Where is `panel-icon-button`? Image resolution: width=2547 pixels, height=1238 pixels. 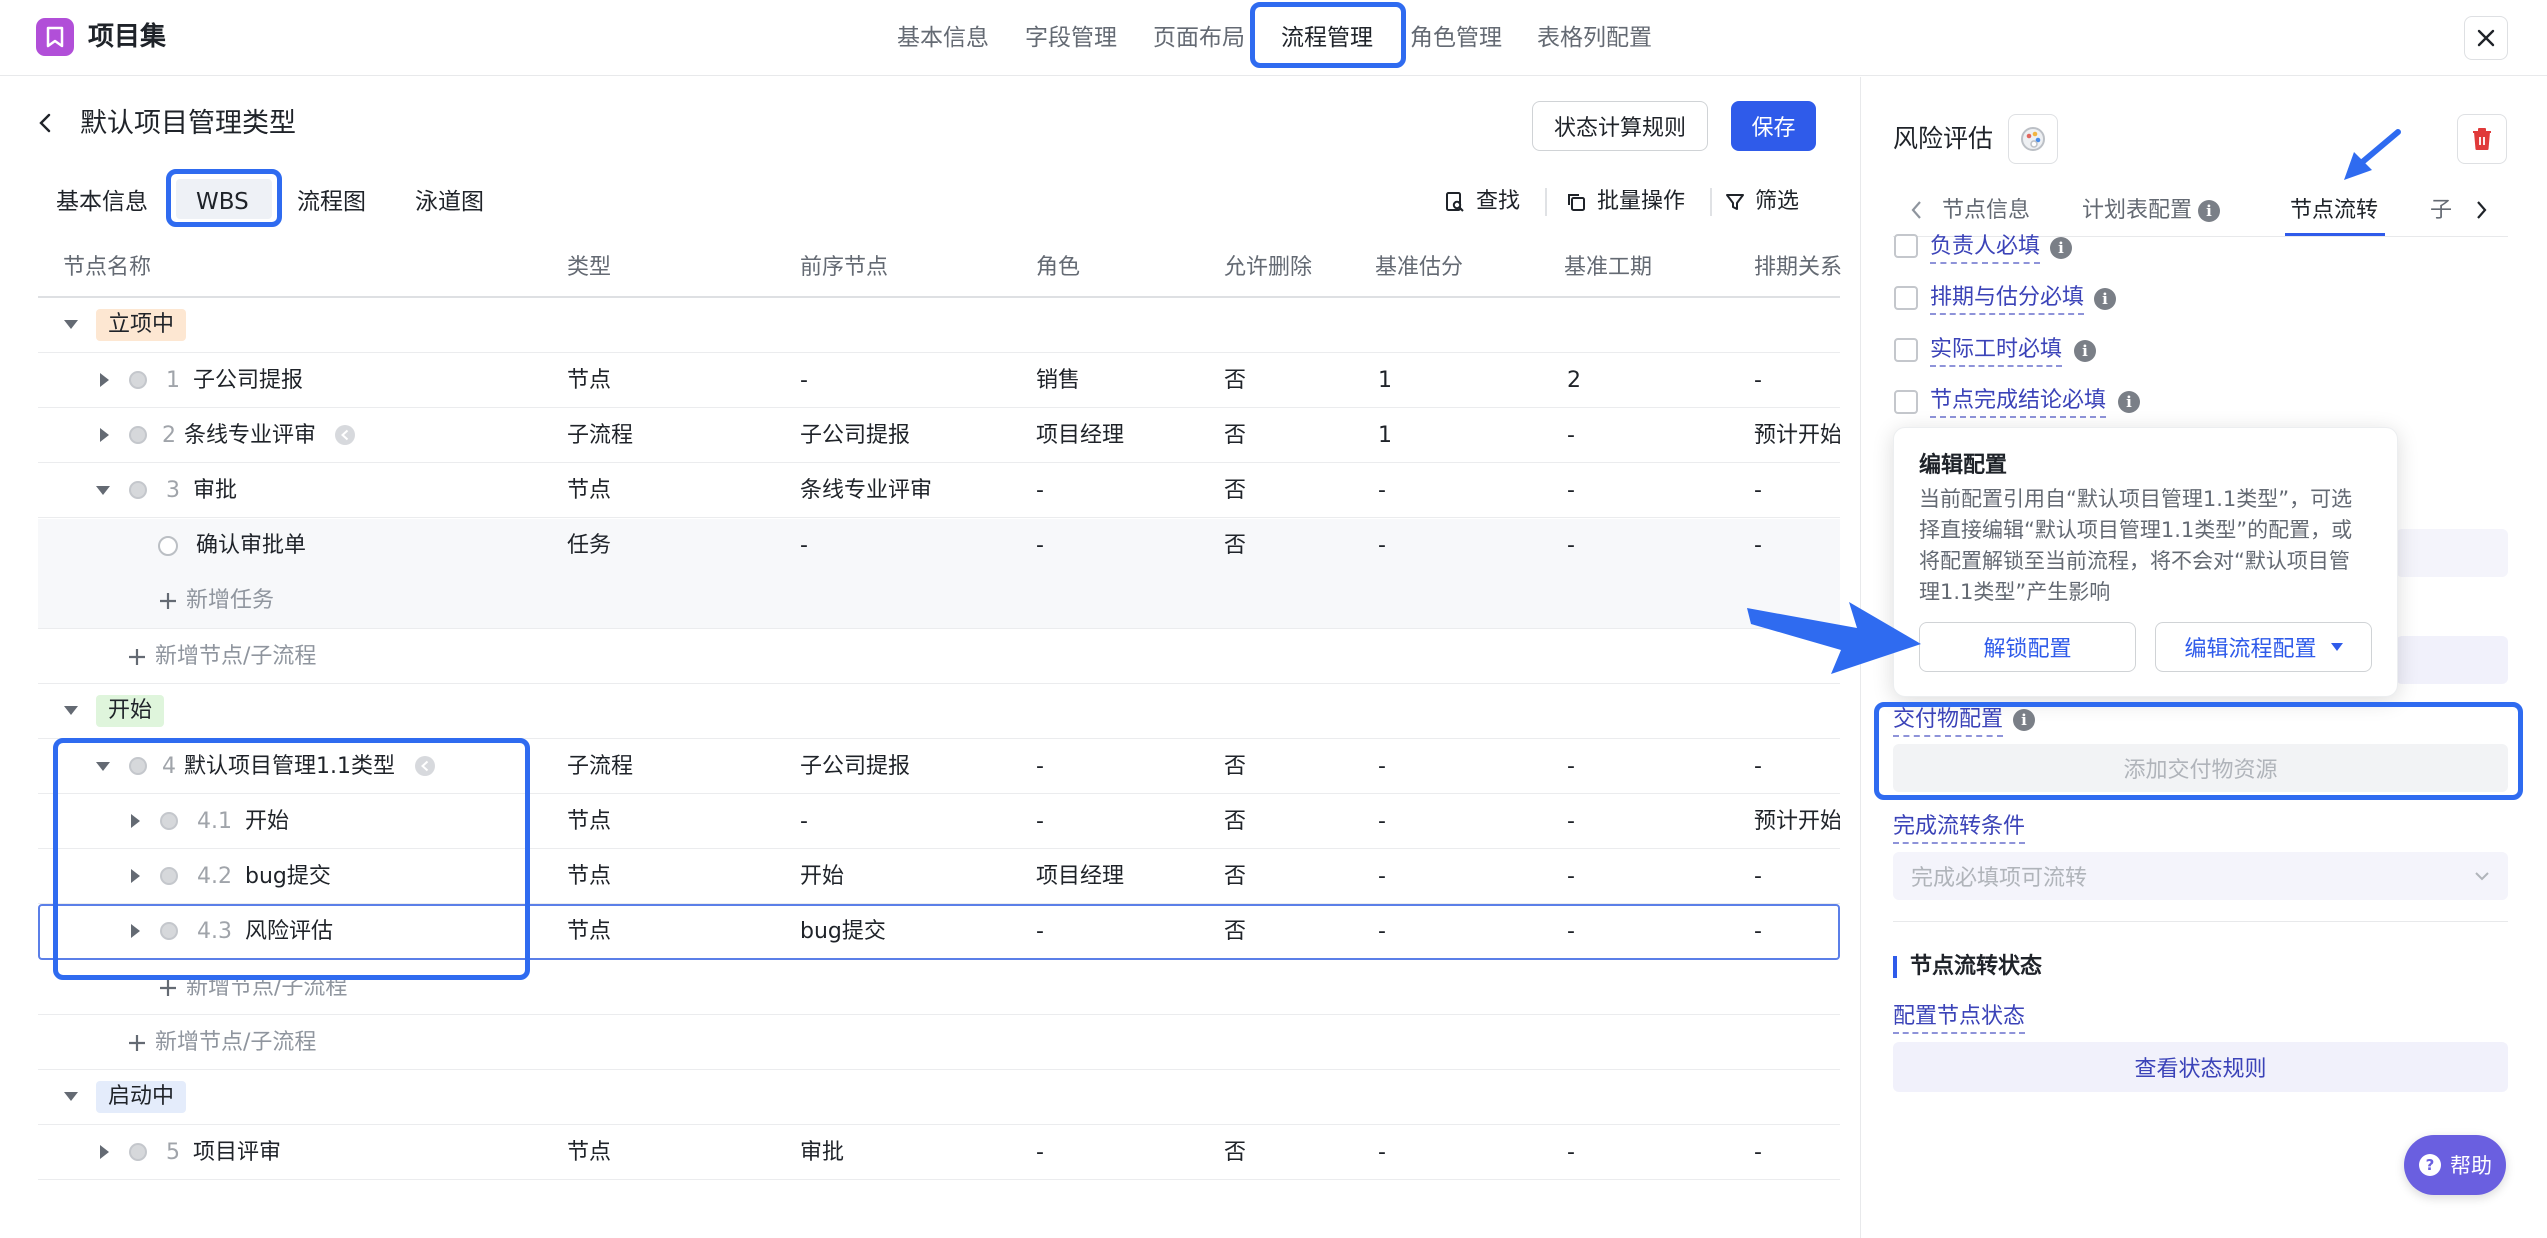 panel-icon-button is located at coordinates (2033, 139).